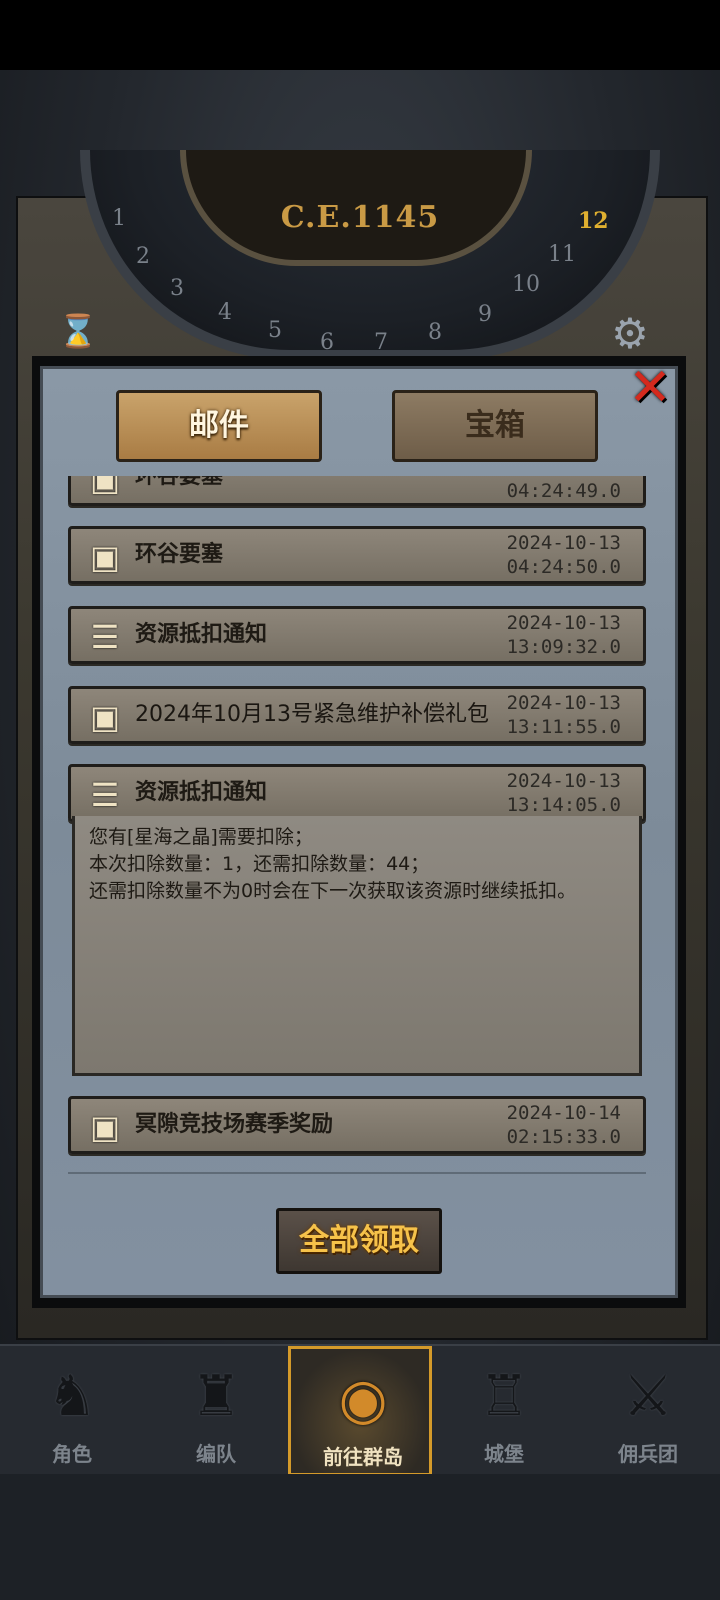 This screenshot has width=720, height=1600. What do you see at coordinates (78, 331) in the screenshot?
I see `hourglass-icon: ⌛` at bounding box center [78, 331].